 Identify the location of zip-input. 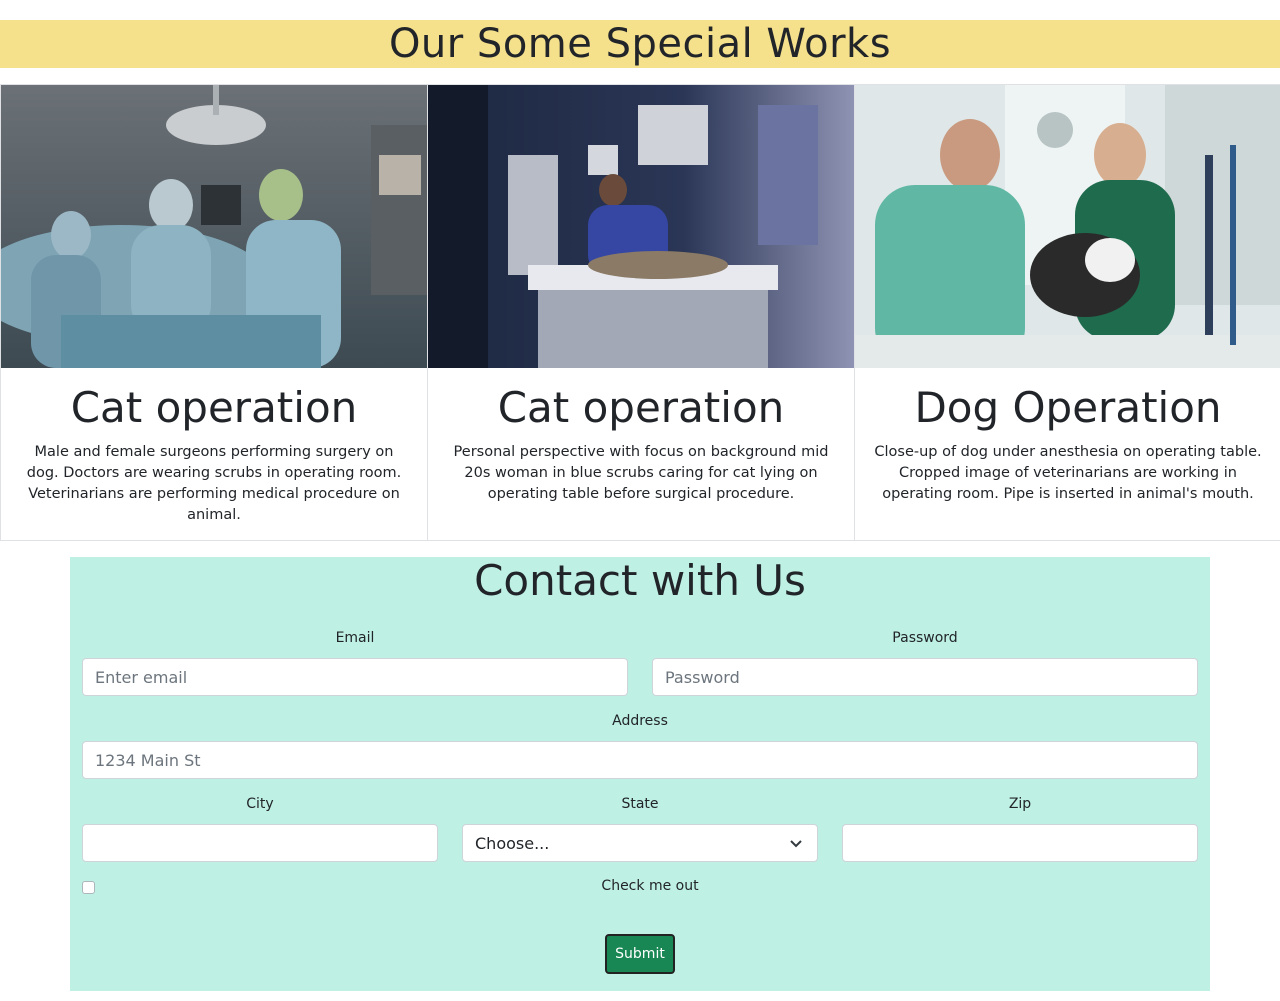
(1020, 843).